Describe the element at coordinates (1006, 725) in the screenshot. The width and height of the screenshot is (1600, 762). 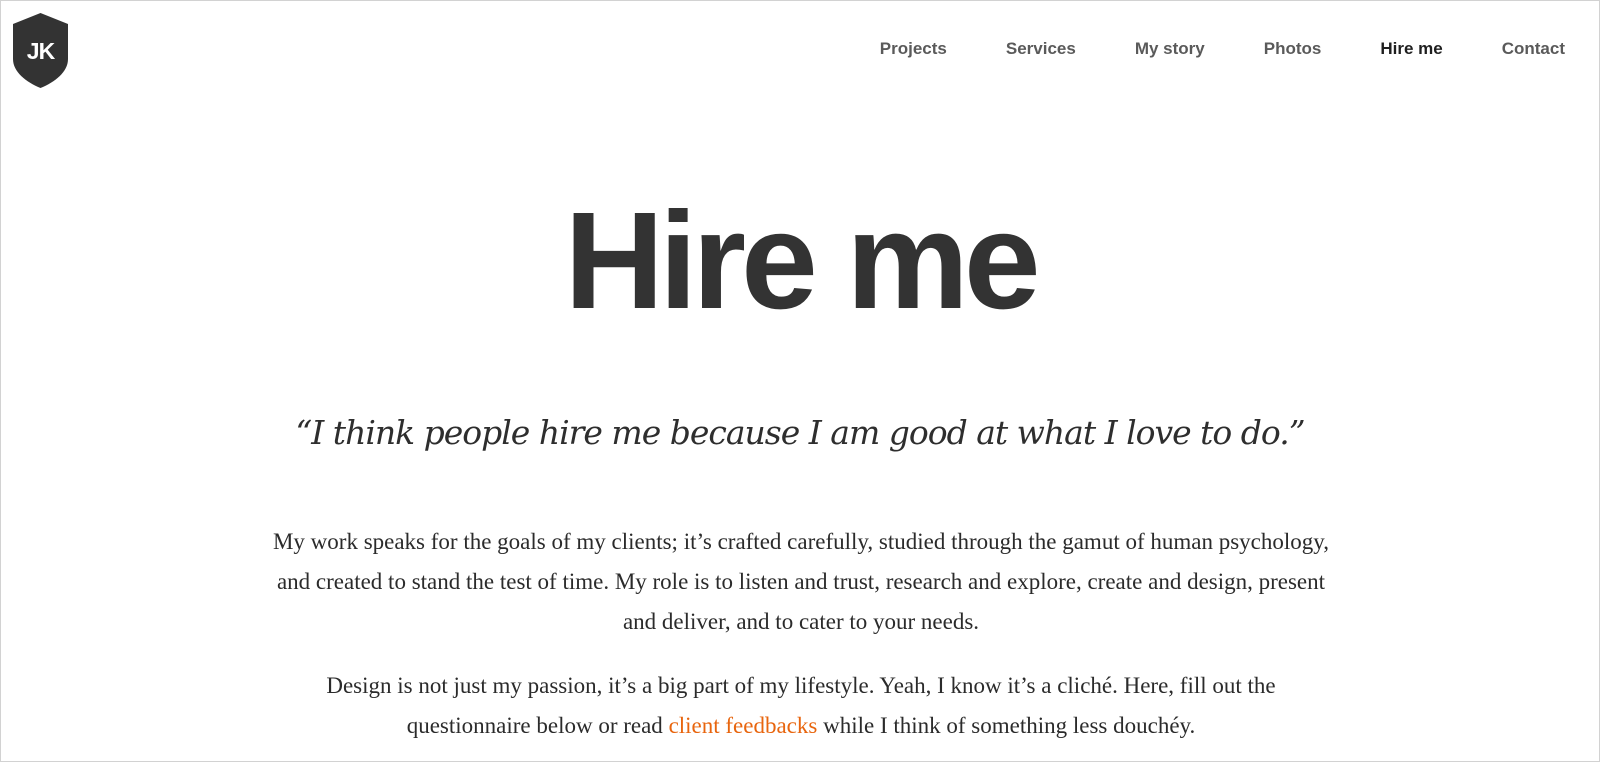
I see `cta-text-after: while I think of something less douchéy.` at that location.